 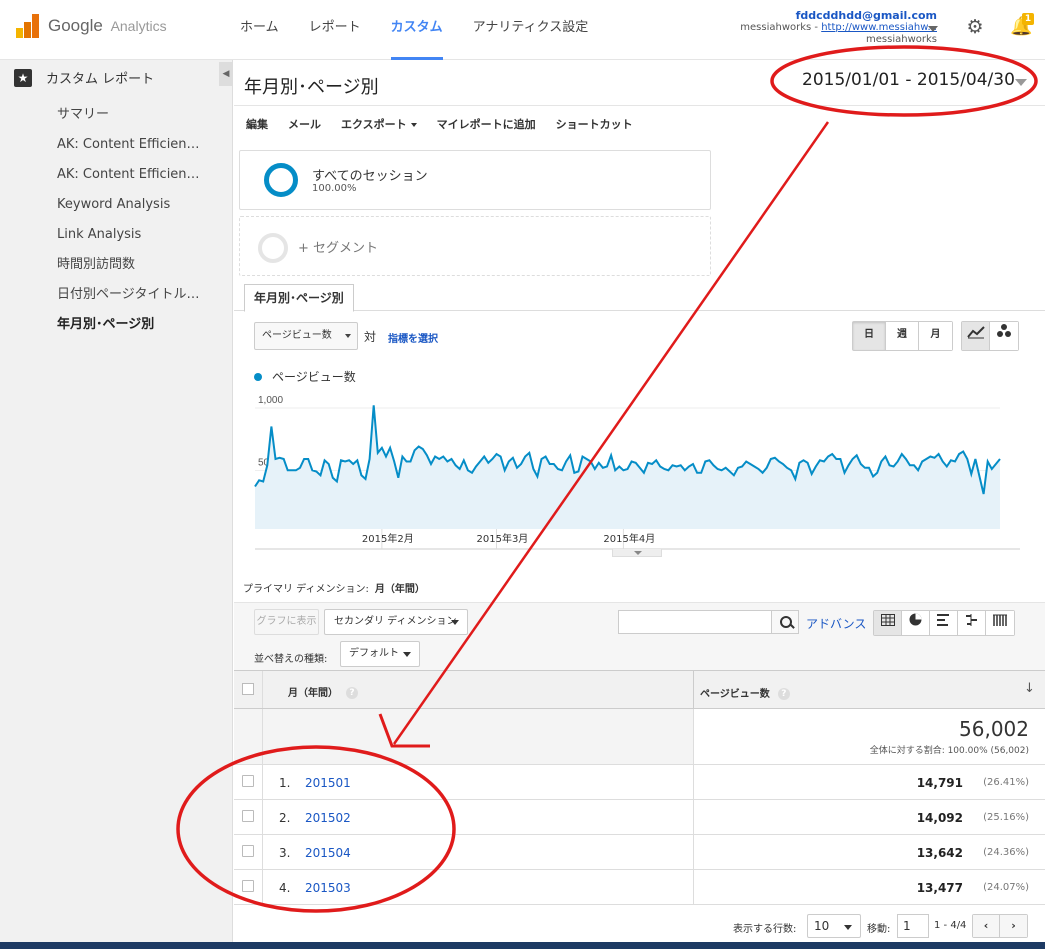 I want to click on sidebar-item-keyword-analysis: Keyword Analysis, so click(x=116, y=205).